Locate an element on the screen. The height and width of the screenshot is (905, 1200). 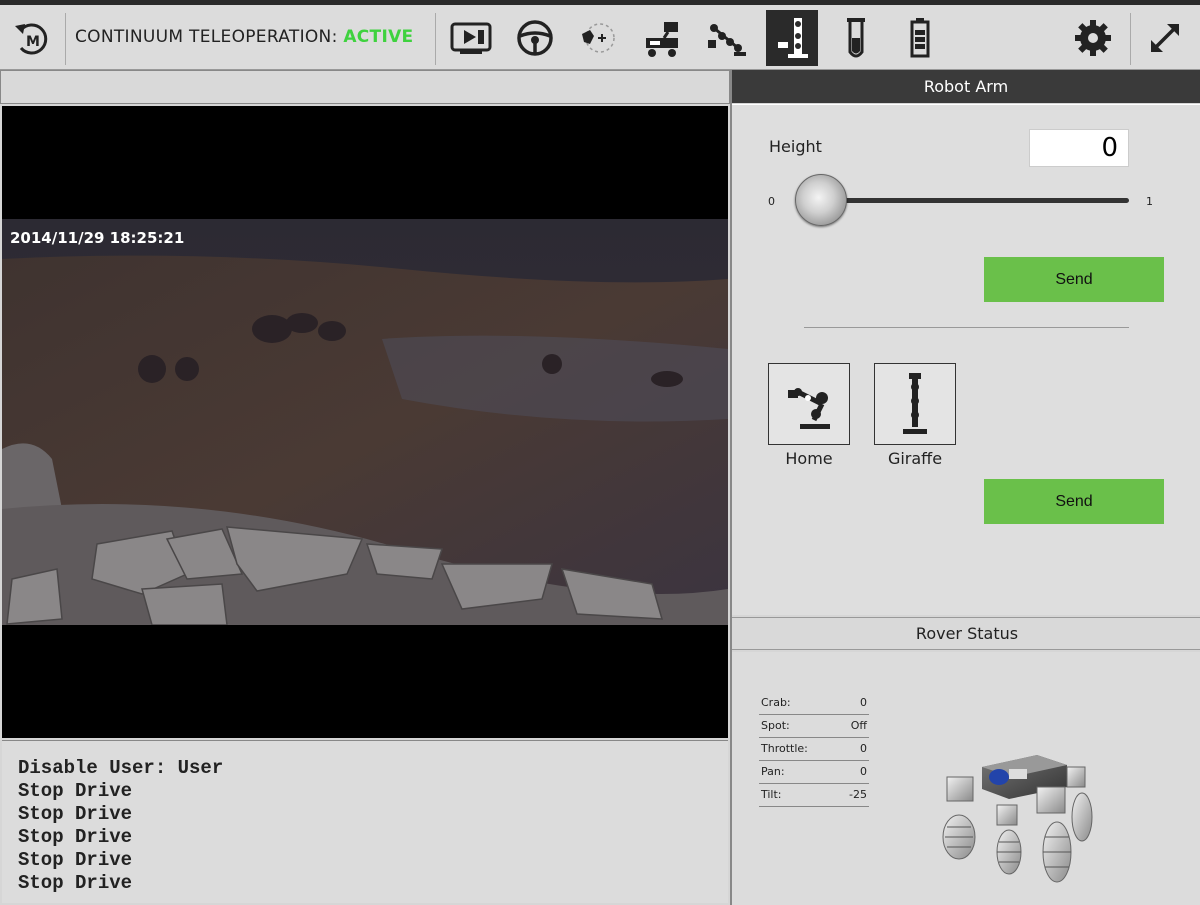
status-label: Spot: is located at coordinates (775, 725).